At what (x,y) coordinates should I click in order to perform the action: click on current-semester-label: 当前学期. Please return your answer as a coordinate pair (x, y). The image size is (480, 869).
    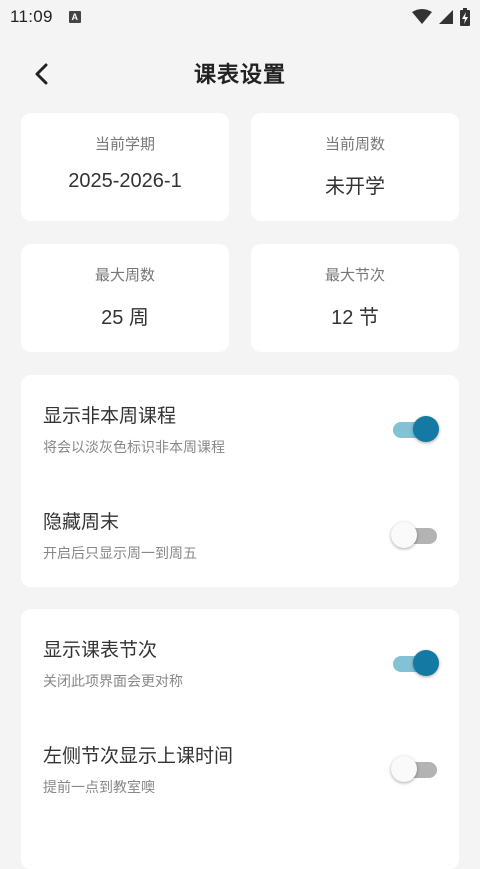
    Looking at the image, I should click on (124, 144).